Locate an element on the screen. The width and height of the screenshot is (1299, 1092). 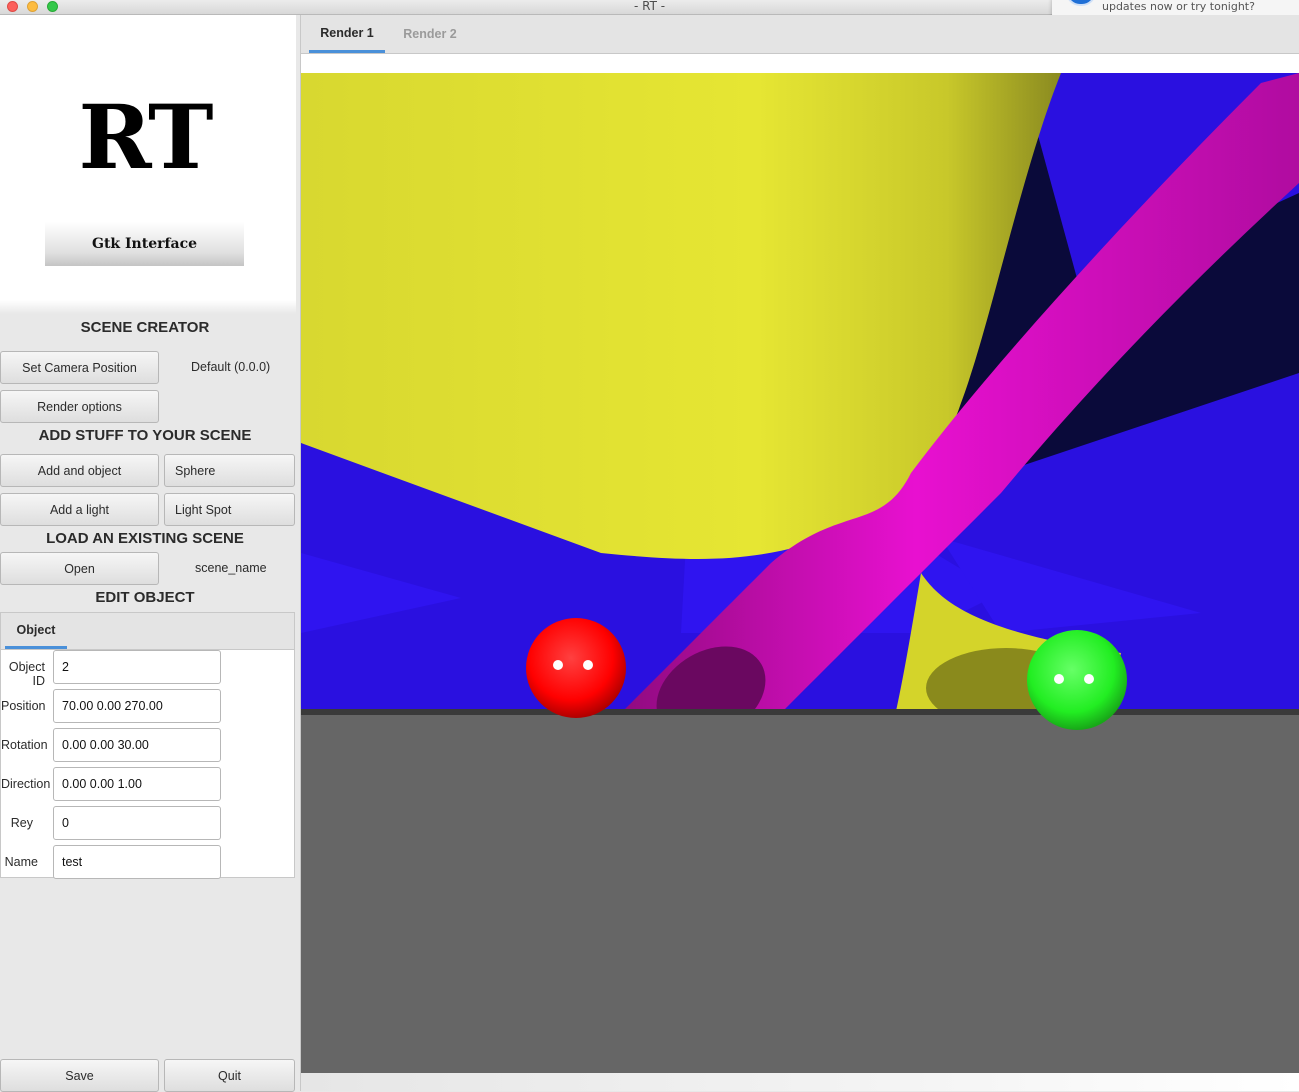
object-id-field is located at coordinates (137, 667).